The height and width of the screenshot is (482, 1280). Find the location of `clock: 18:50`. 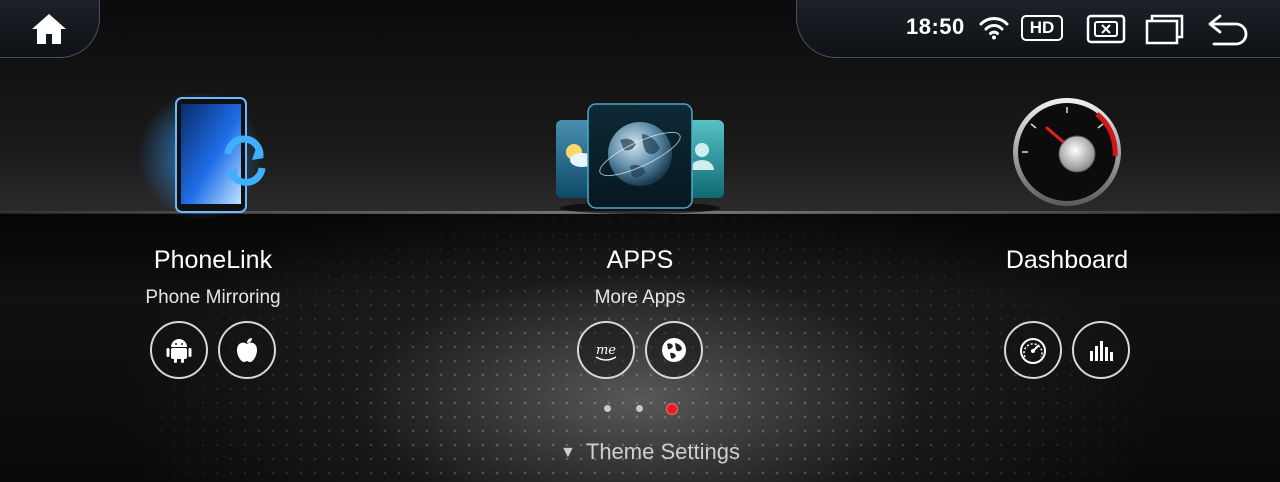

clock: 18:50 is located at coordinates (935, 26).